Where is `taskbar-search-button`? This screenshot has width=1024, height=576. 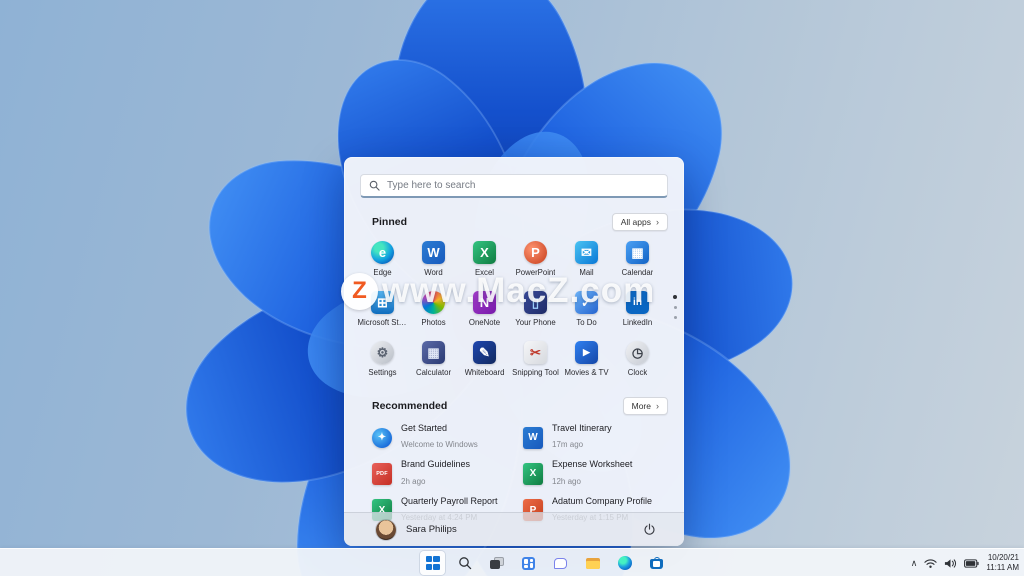
taskbar-search-button is located at coordinates (464, 563).